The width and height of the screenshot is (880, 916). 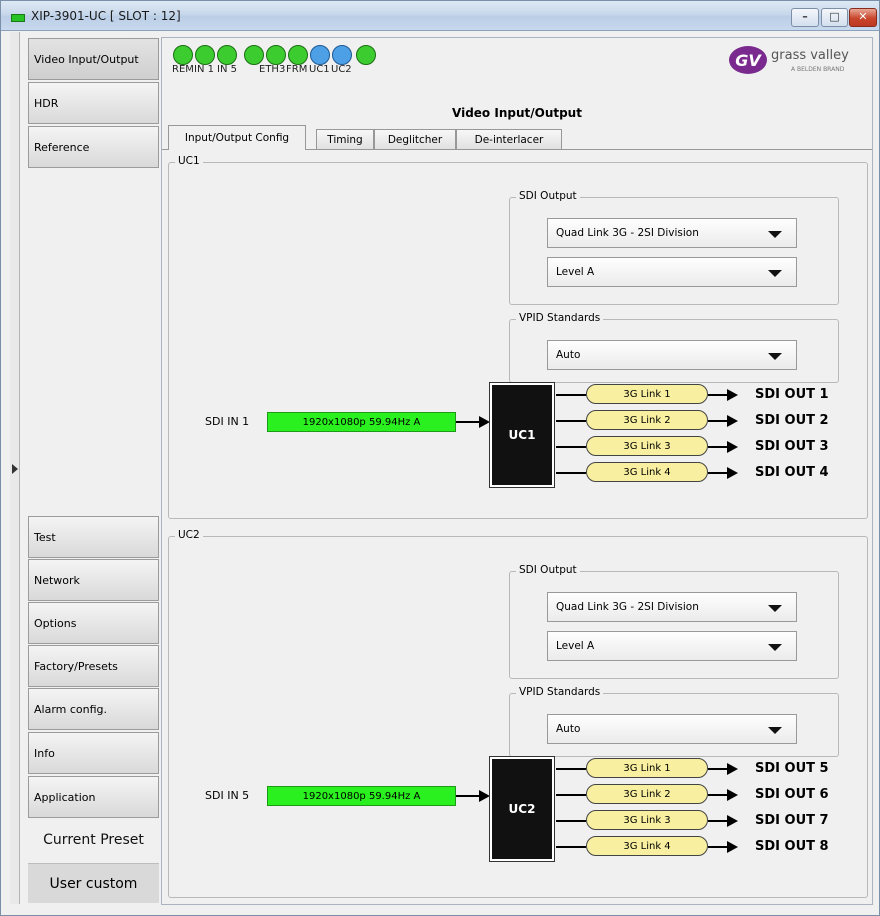 I want to click on minimize-button: –, so click(x=805, y=17).